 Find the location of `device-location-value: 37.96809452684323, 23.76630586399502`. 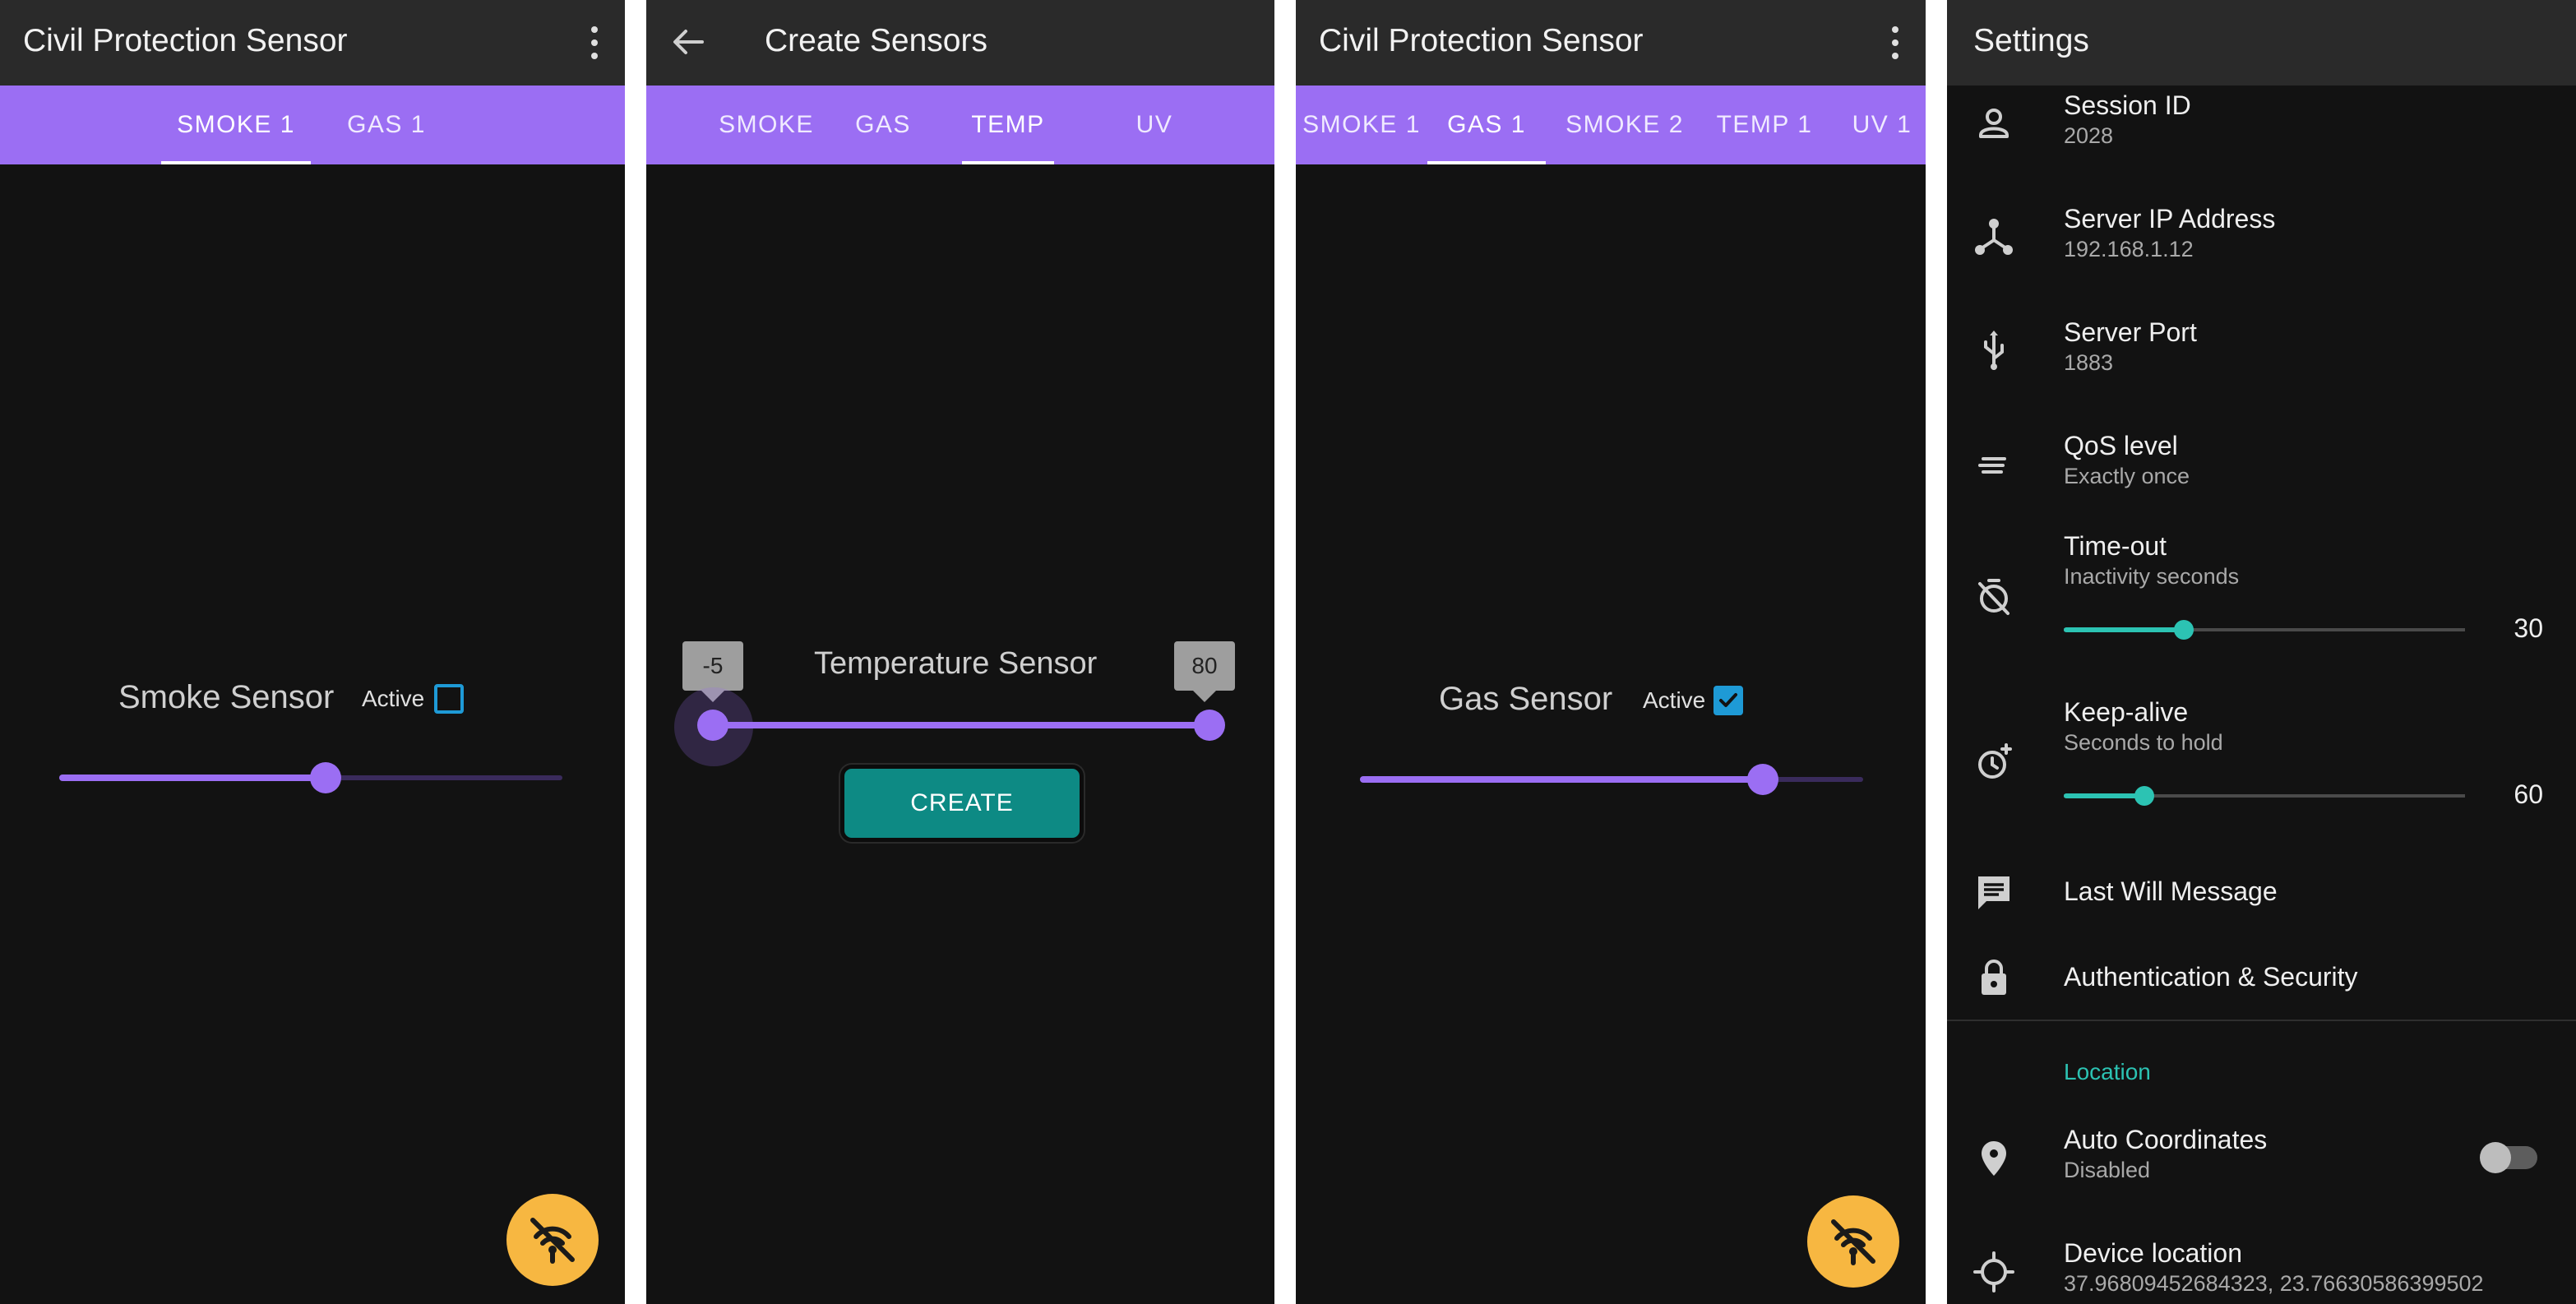

device-location-value: 37.96809452684323, 23.76630586399502 is located at coordinates (2274, 1283).